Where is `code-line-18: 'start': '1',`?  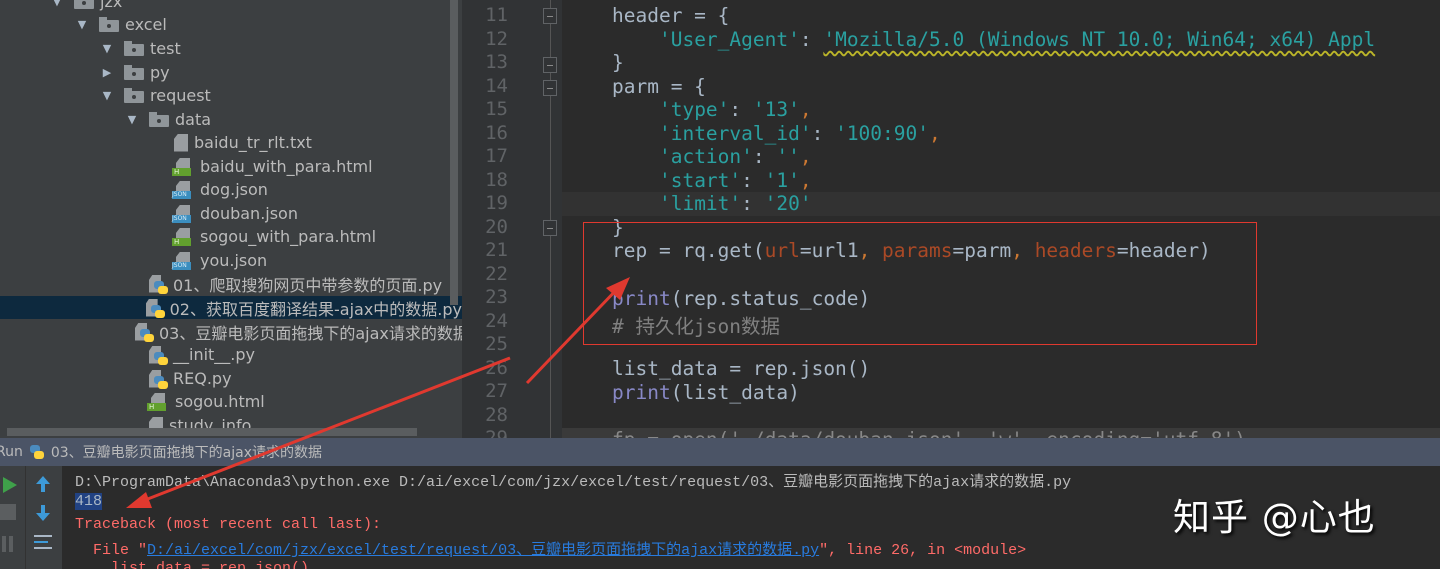 code-line-18: 'start': '1', is located at coordinates (735, 180).